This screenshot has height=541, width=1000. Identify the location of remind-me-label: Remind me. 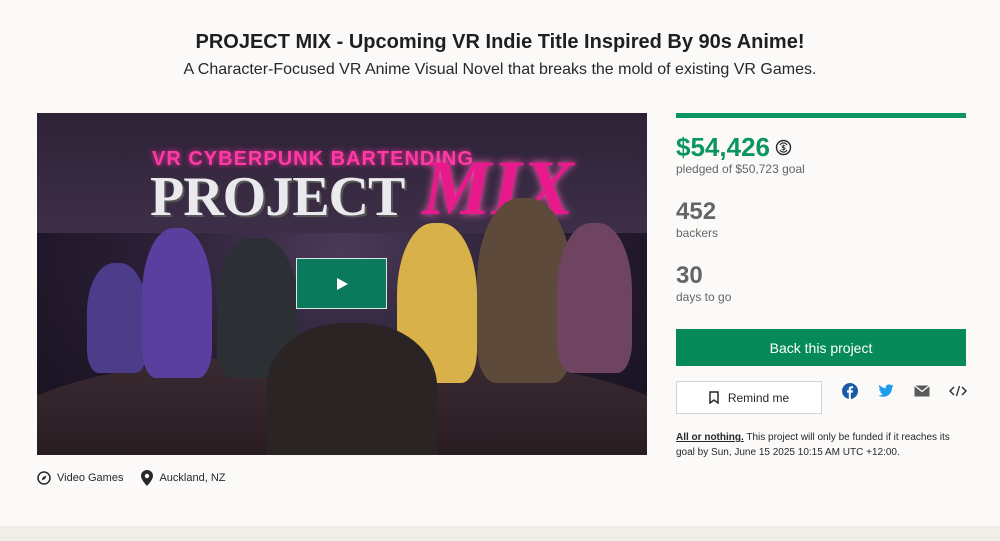
(758, 397).